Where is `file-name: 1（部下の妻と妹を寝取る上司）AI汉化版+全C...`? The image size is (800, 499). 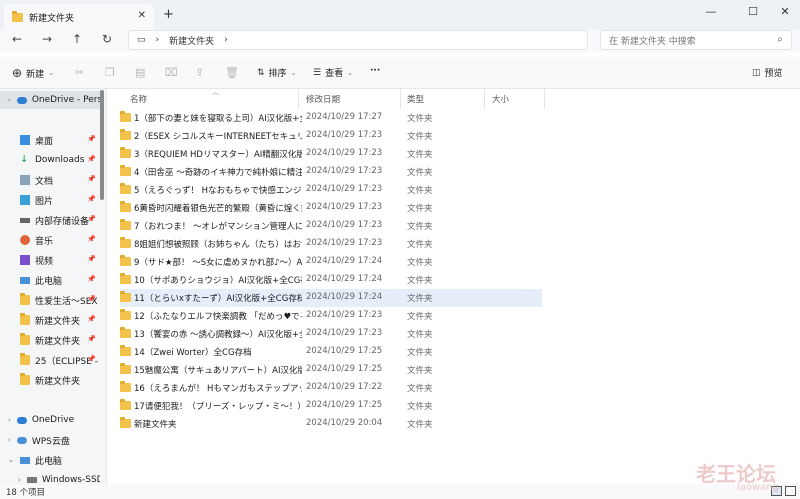 file-name: 1（部下の妻と妹を寝取る上司）AI汉化版+全C... is located at coordinates (218, 119).